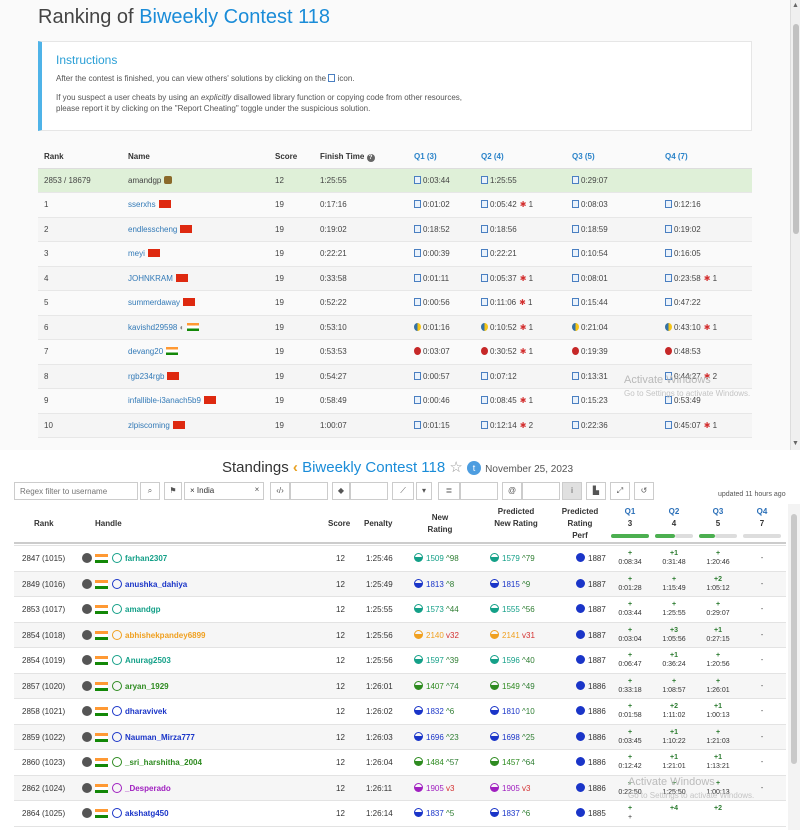 Image resolution: width=800 pixels, height=830 pixels. What do you see at coordinates (674, 813) in the screenshot?
I see `q2-cell: +4` at bounding box center [674, 813].